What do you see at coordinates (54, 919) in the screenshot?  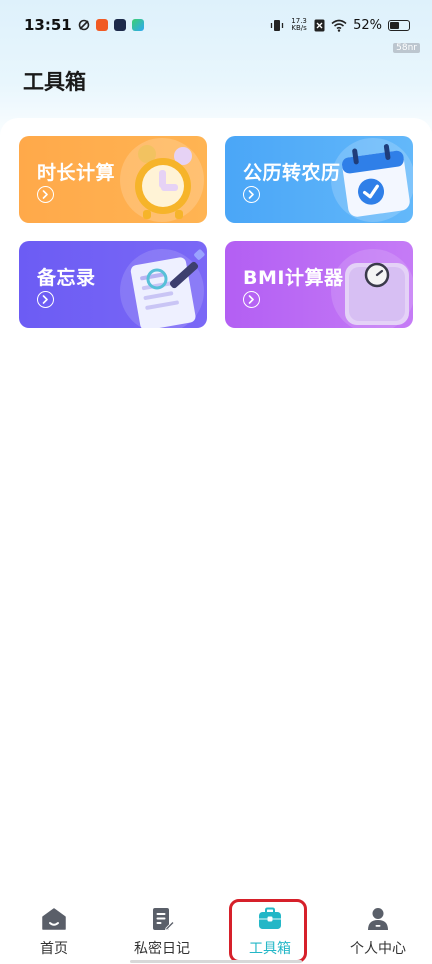 I see `home-icon` at bounding box center [54, 919].